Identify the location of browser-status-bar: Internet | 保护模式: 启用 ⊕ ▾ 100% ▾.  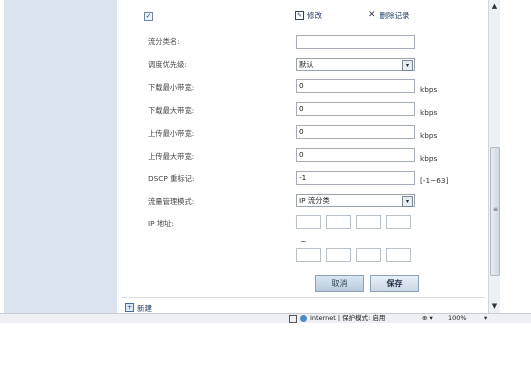
(265, 318).